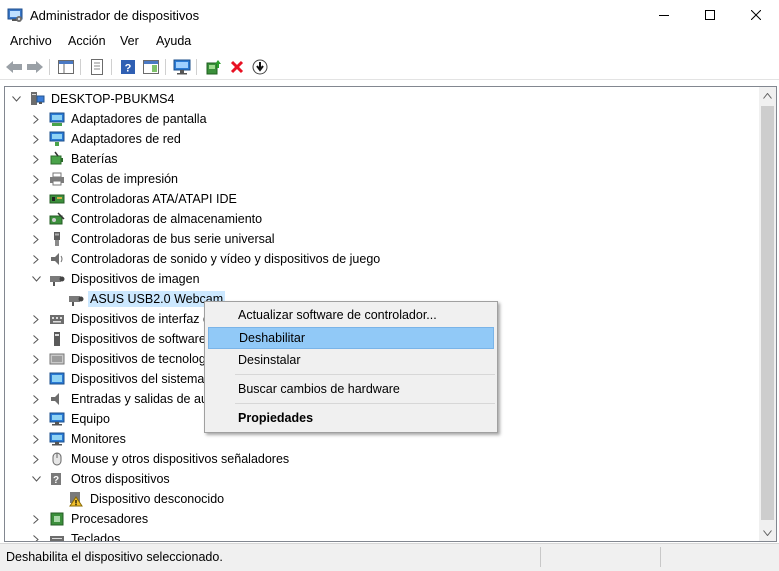 The width and height of the screenshot is (779, 571). I want to click on back-button, so click(14, 67).